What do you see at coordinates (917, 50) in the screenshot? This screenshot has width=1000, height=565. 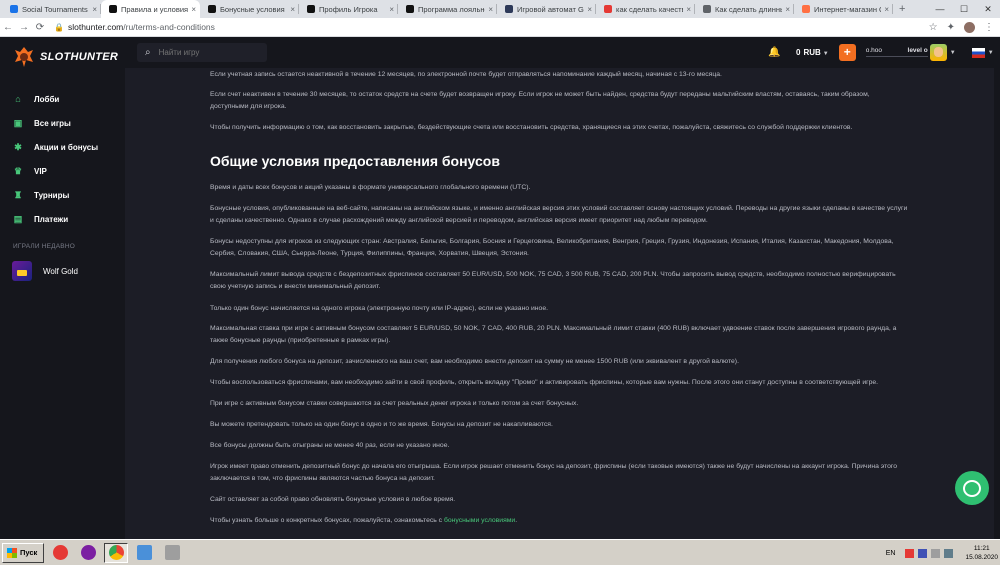 I see `user-level: level o` at bounding box center [917, 50].